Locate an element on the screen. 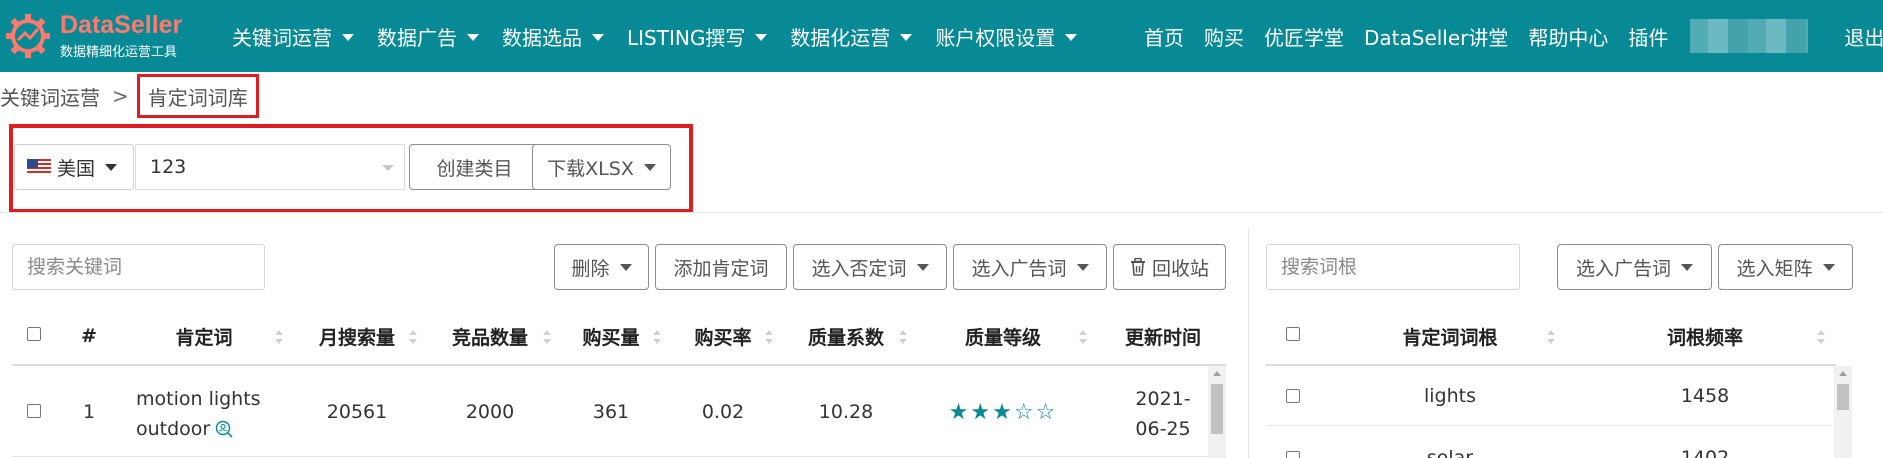 Image resolution: width=1883 pixels, height=458 pixels. menu-listing-writing: LISTING撰写 is located at coordinates (697, 36).